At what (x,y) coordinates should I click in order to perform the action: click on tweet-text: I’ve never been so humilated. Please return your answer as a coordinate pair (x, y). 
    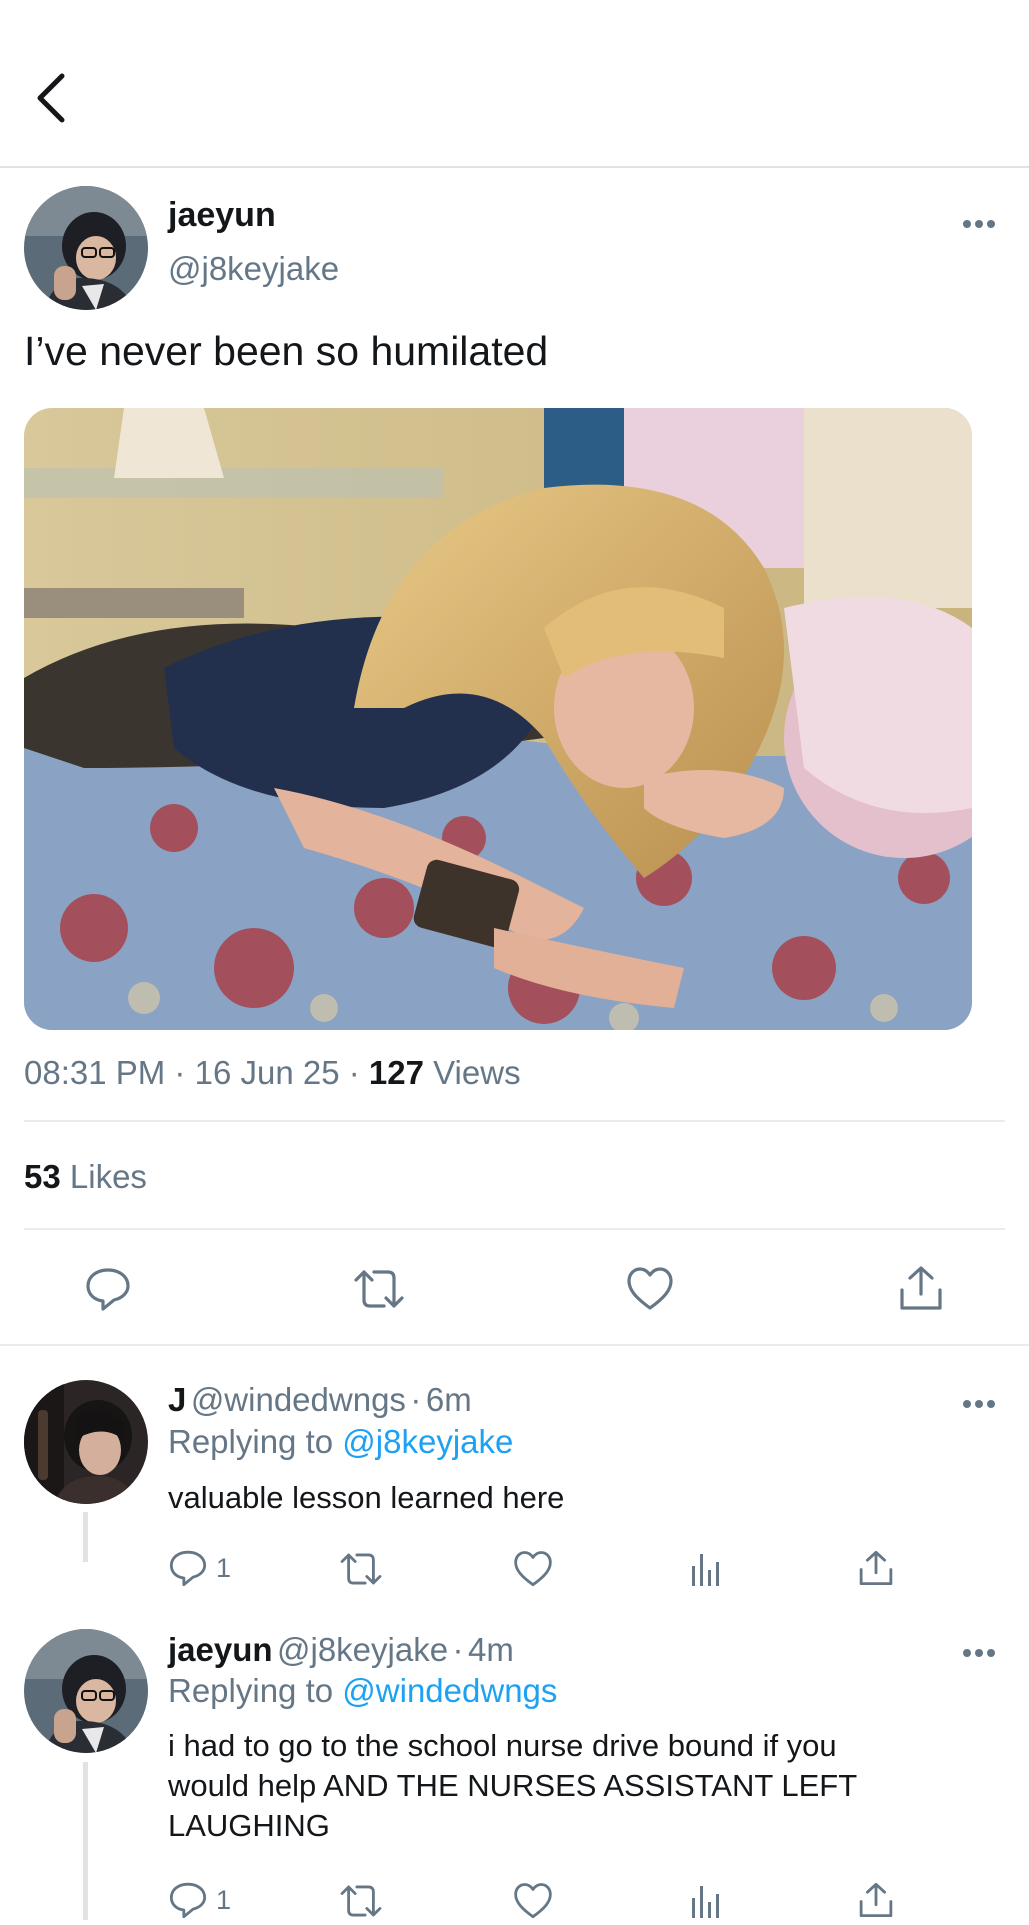
    Looking at the image, I should click on (286, 351).